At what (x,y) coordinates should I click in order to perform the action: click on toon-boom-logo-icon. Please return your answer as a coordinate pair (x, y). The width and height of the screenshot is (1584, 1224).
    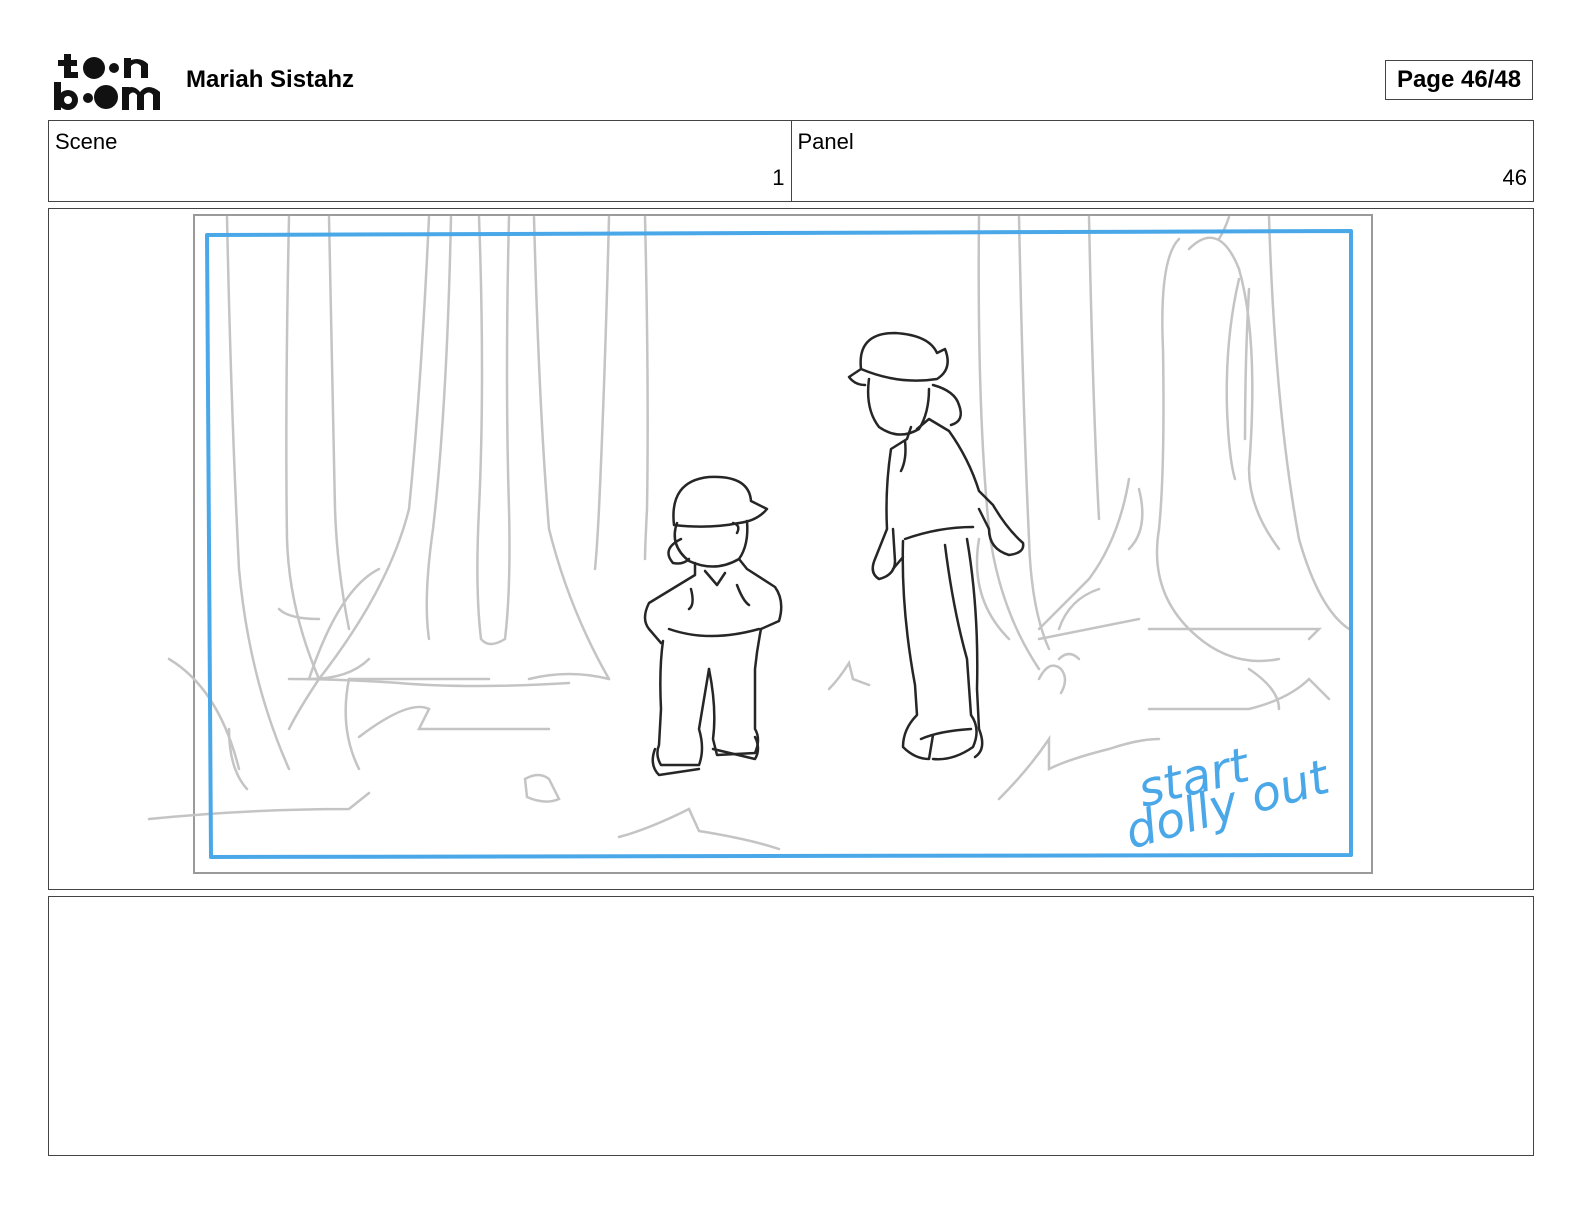
    Looking at the image, I should click on (108, 82).